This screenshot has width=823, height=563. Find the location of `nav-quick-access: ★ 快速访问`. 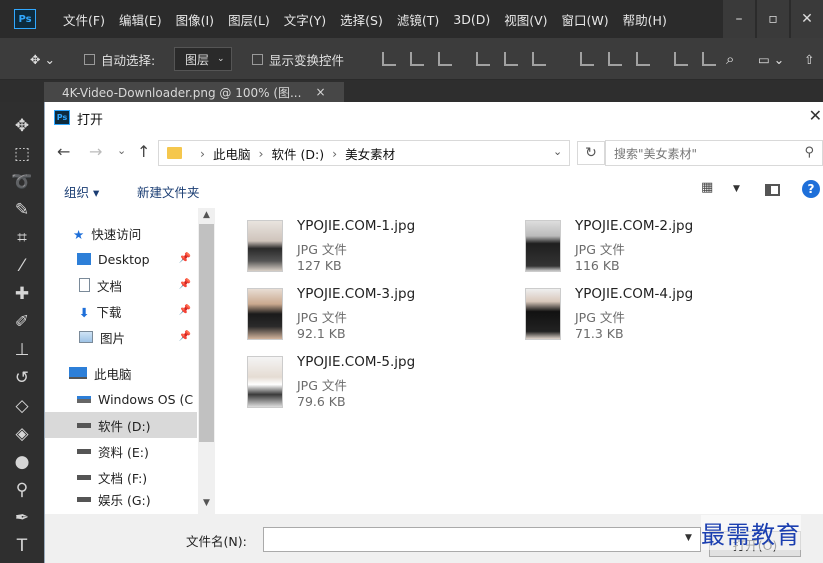

nav-quick-access: ★ 快速访问 is located at coordinates (121, 233).